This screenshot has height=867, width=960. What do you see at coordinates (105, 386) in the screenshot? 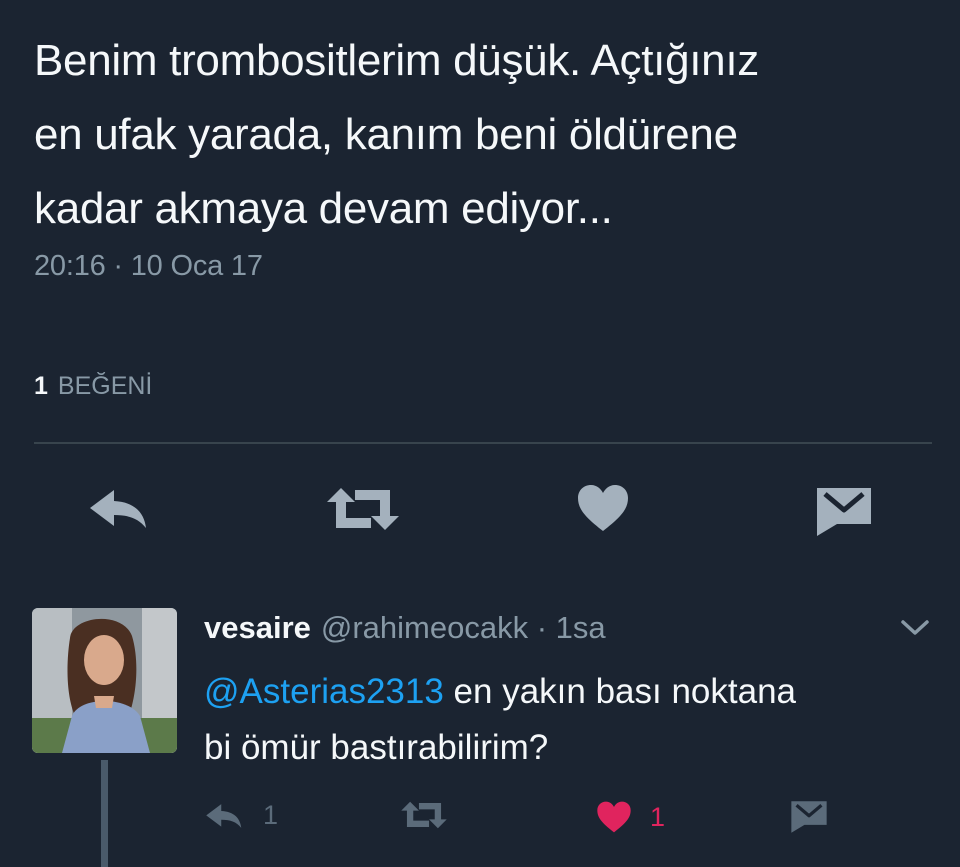
I see `likes-label: BEĞENİ` at bounding box center [105, 386].